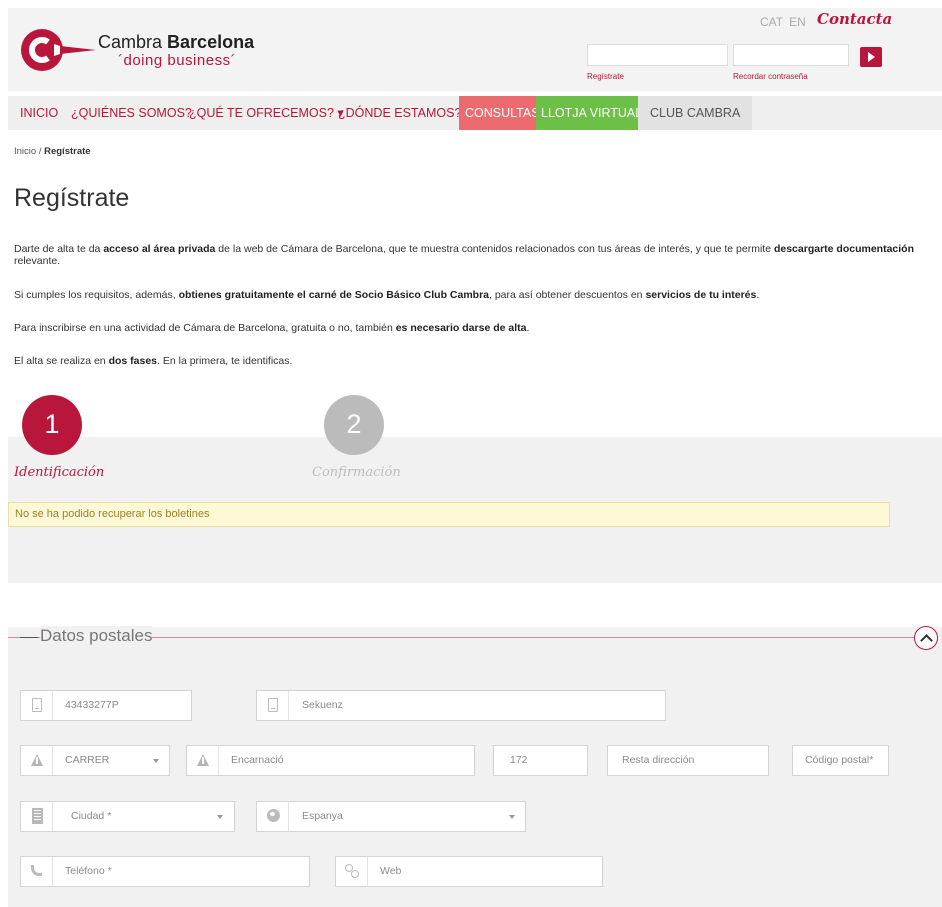  I want to click on breadcrumb: Inicio / Regístrate, so click(52, 151).